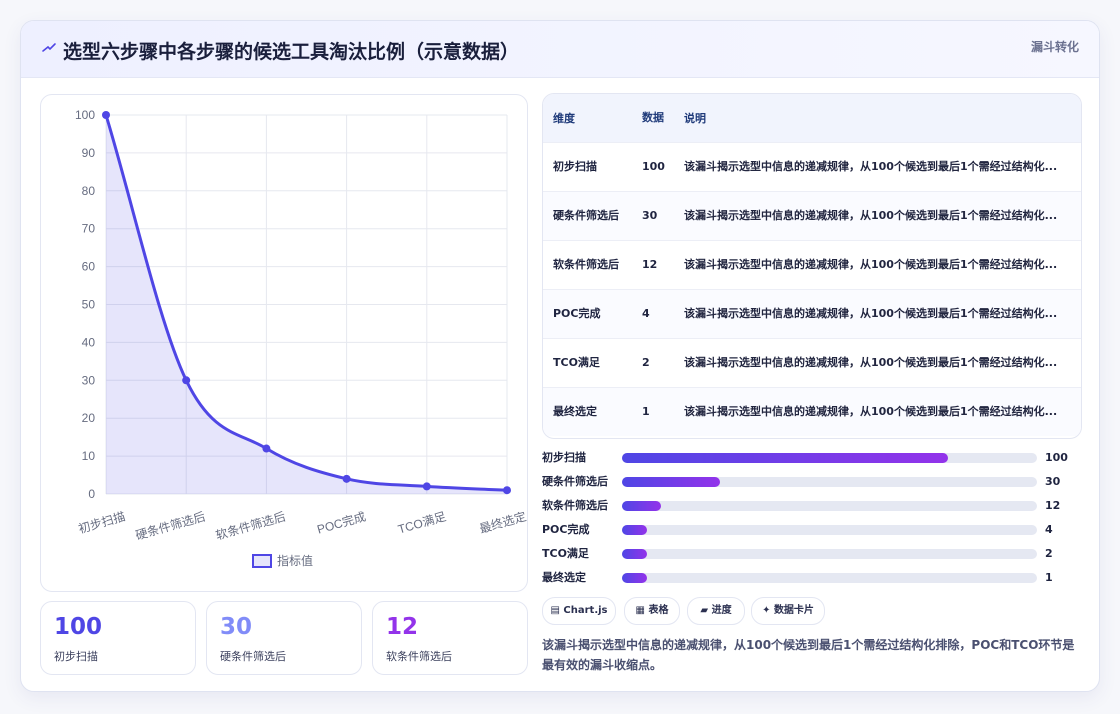  I want to click on header: 选型六步骤中各步骤的候选工具淘汰比例（示意数据） 漏斗转化, so click(560, 49).